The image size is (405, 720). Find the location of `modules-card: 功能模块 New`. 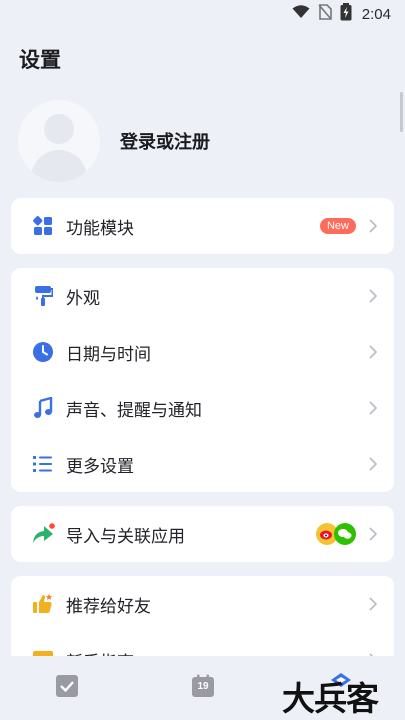

modules-card: 功能模块 New is located at coordinates (202, 226).